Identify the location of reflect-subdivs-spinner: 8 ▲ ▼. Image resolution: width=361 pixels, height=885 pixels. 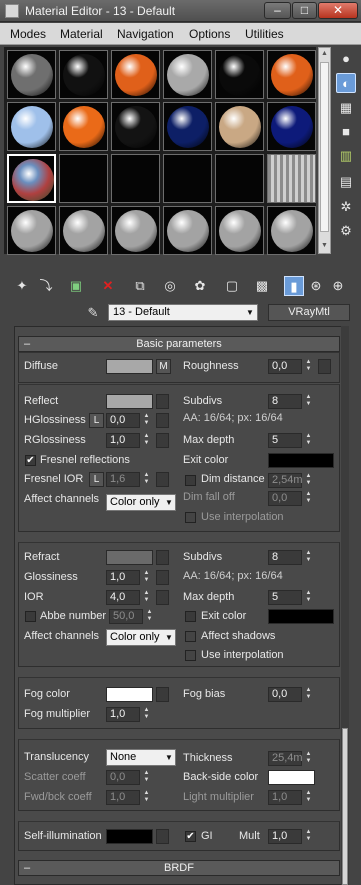
(291, 401).